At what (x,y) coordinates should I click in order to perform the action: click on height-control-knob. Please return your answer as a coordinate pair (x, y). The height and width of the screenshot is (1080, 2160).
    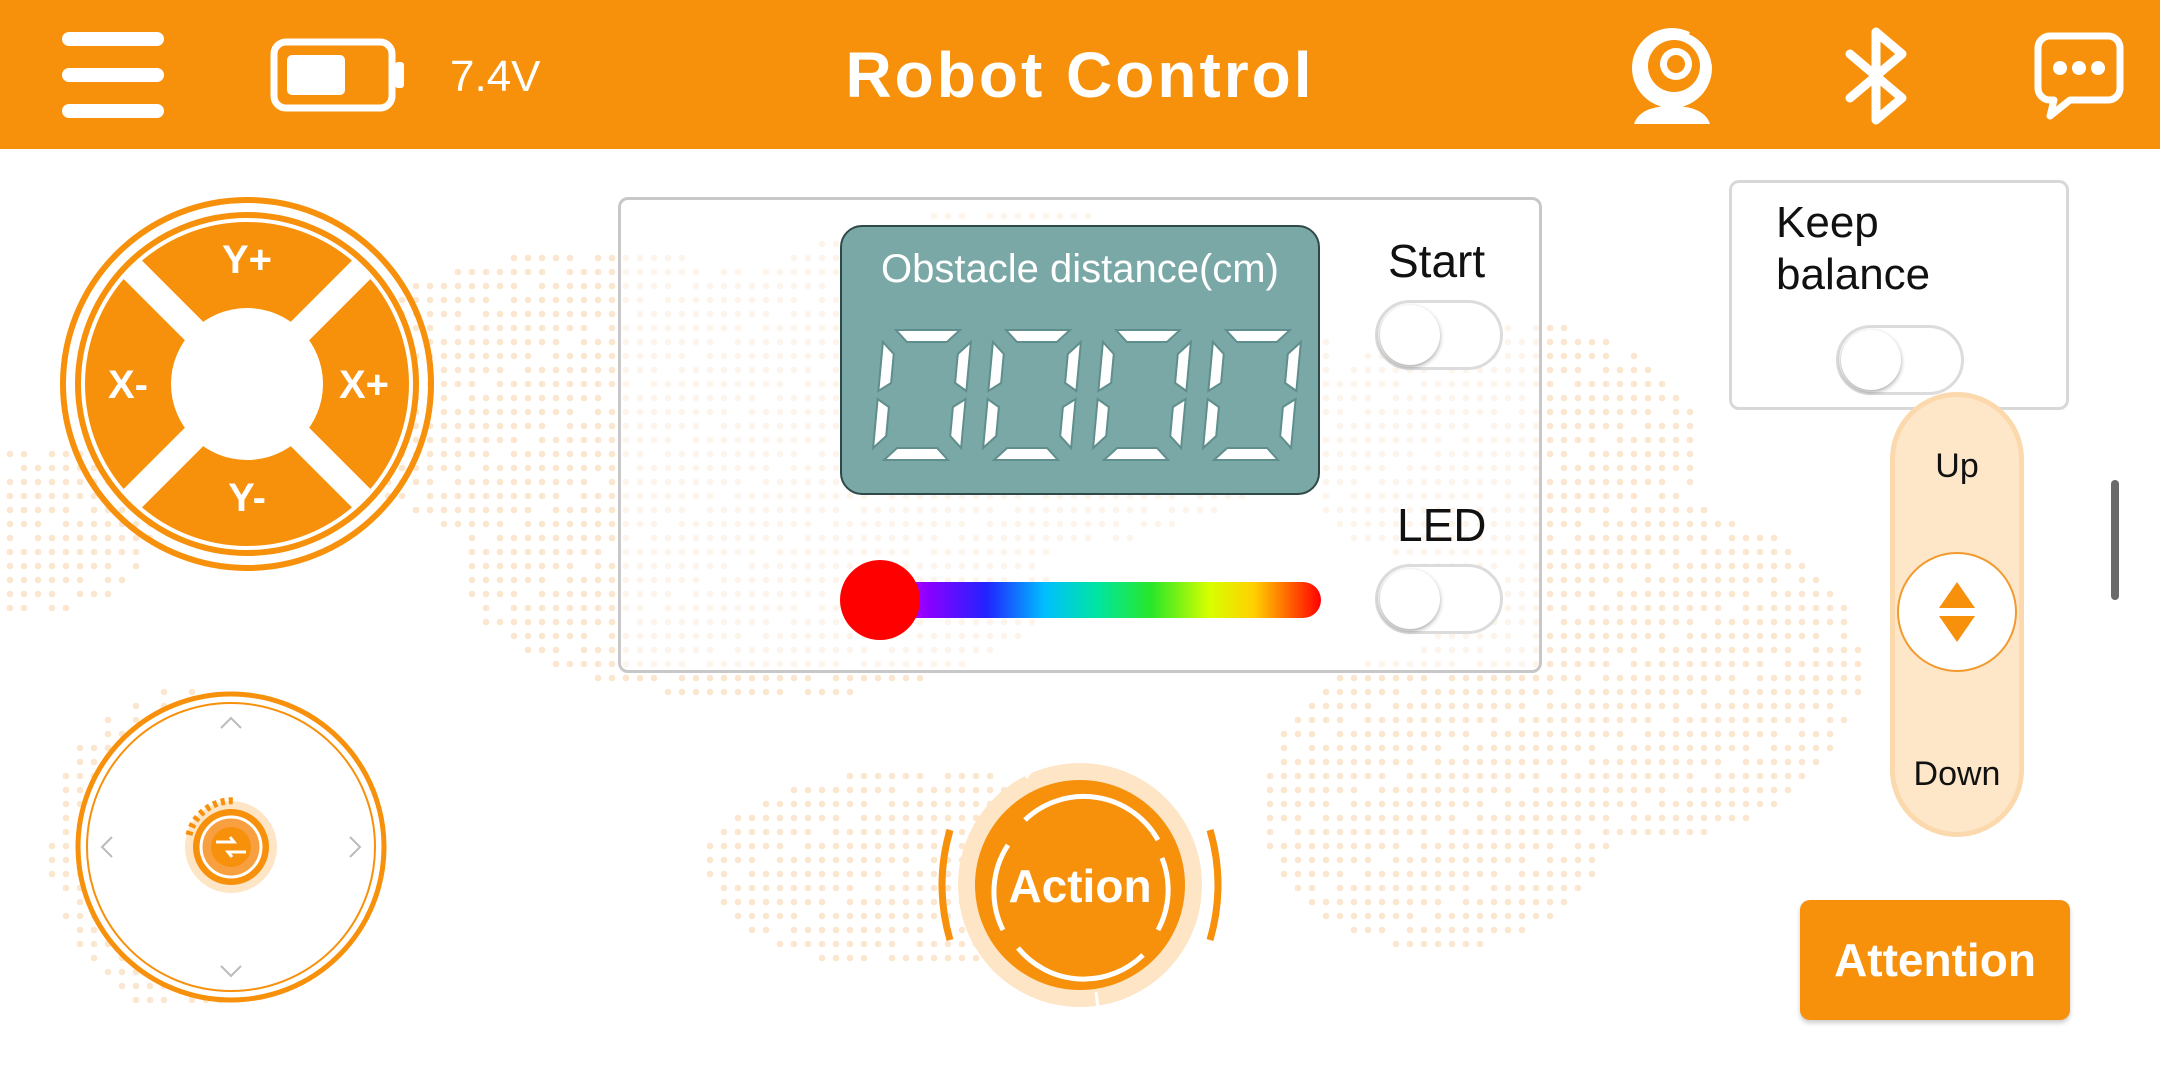
    Looking at the image, I should click on (1957, 612).